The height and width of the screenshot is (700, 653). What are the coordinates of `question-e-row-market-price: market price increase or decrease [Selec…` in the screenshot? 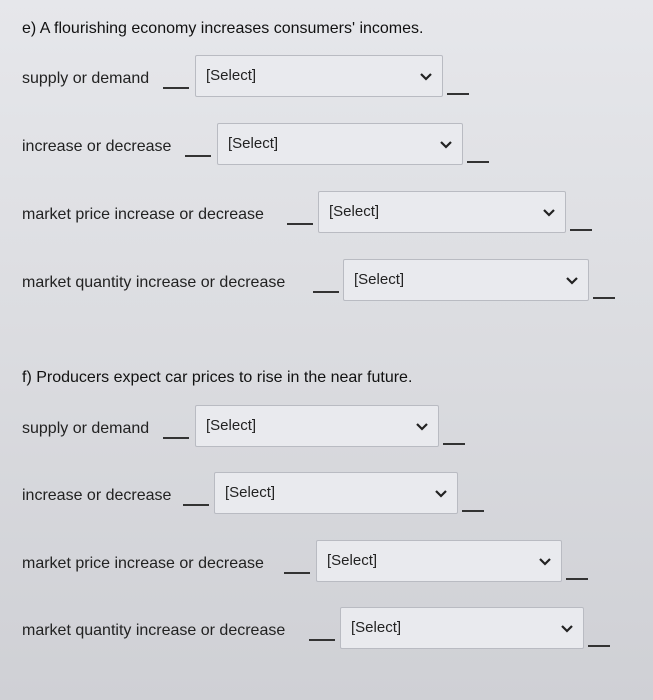 It's located at (326, 221).